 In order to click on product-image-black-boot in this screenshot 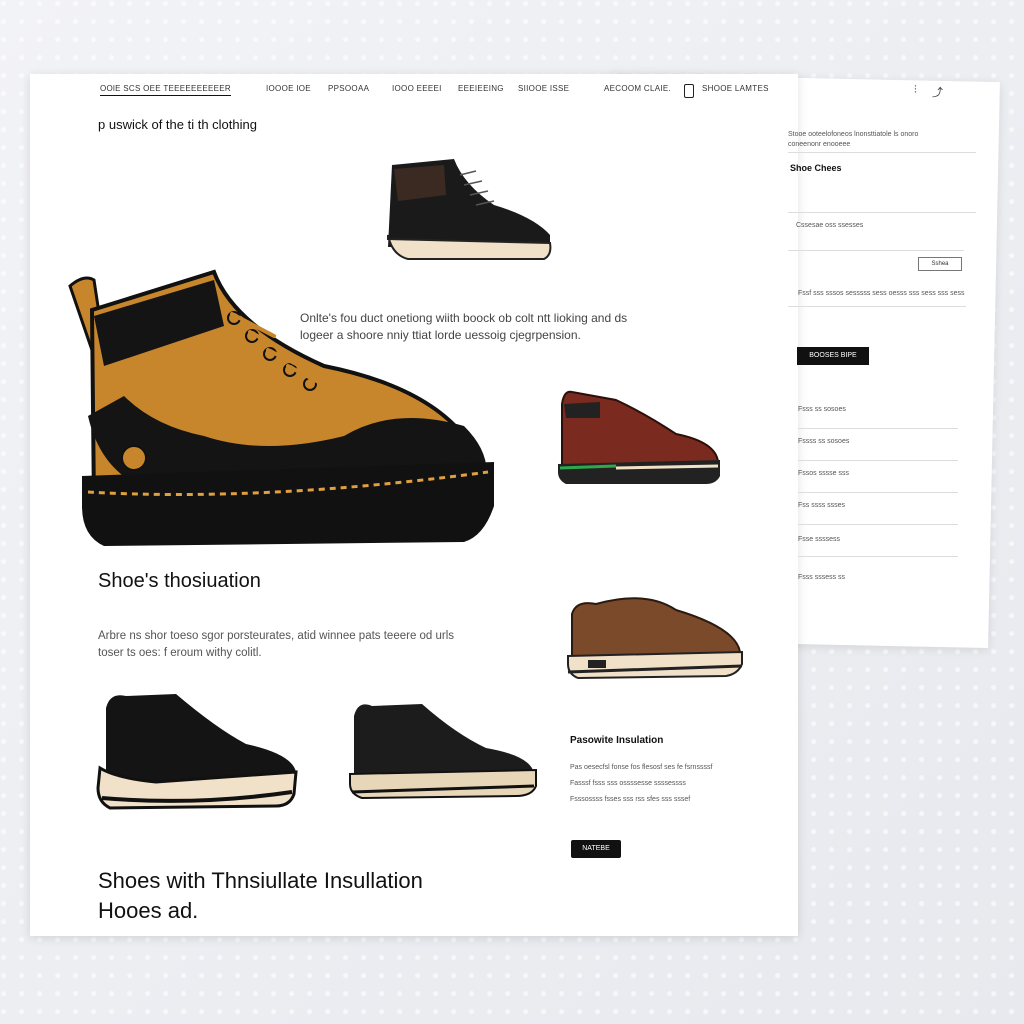, I will do `click(469, 210)`.